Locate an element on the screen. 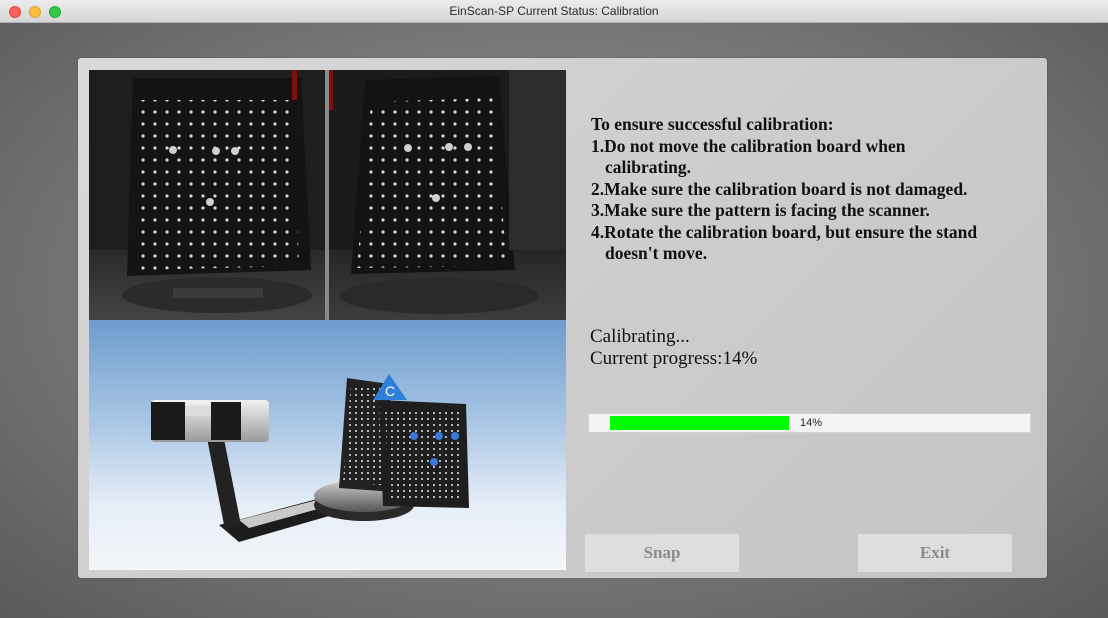 The image size is (1108, 618). camera-view-left is located at coordinates (207, 195).